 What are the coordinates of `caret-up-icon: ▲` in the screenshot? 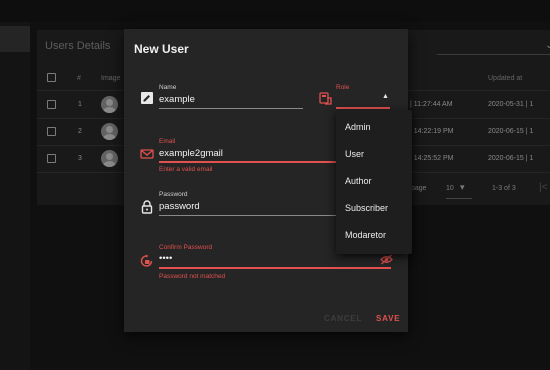 It's located at (385, 96).